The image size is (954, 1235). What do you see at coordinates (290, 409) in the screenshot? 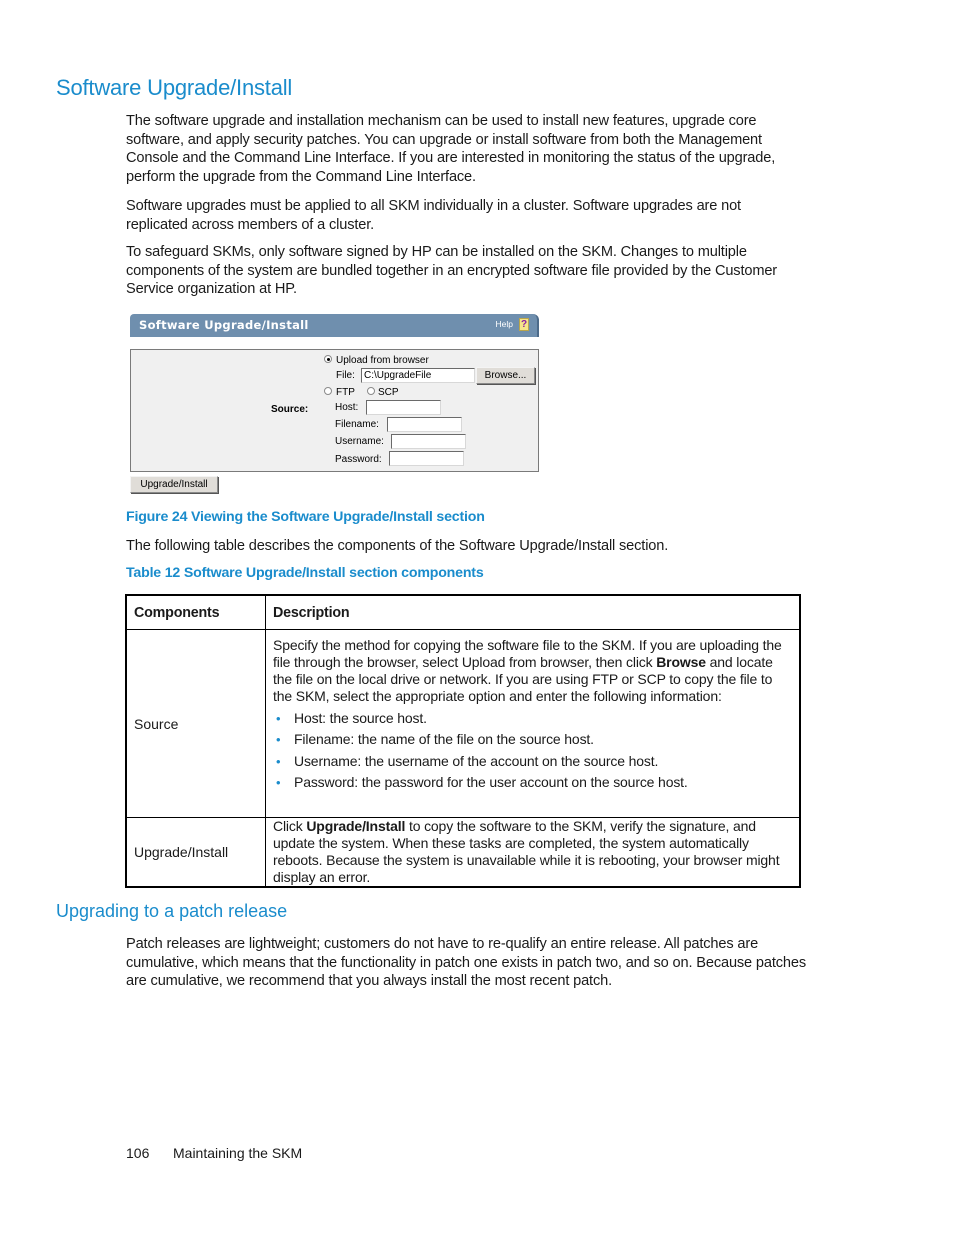
I see `source-label: Source:` at bounding box center [290, 409].